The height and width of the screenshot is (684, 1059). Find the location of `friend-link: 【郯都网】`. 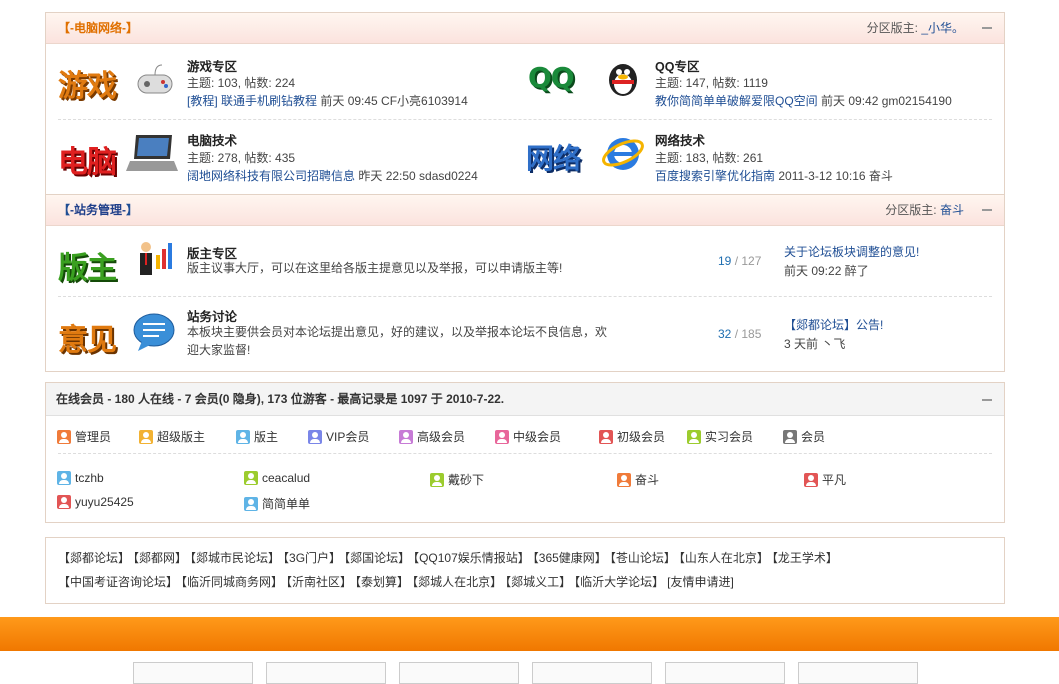

friend-link: 【郯都网】 is located at coordinates (160, 558).